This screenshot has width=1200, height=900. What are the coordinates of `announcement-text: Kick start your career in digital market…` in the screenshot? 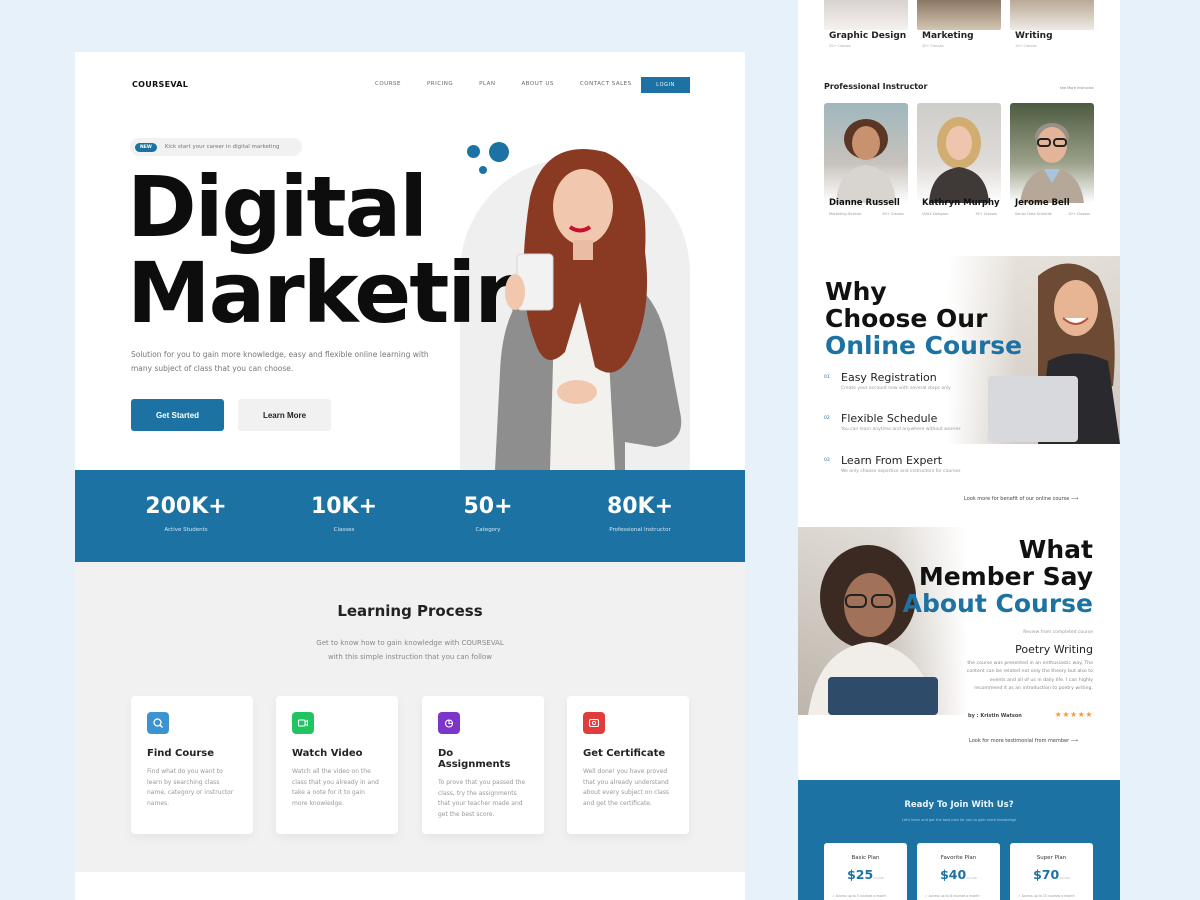 It's located at (222, 147).